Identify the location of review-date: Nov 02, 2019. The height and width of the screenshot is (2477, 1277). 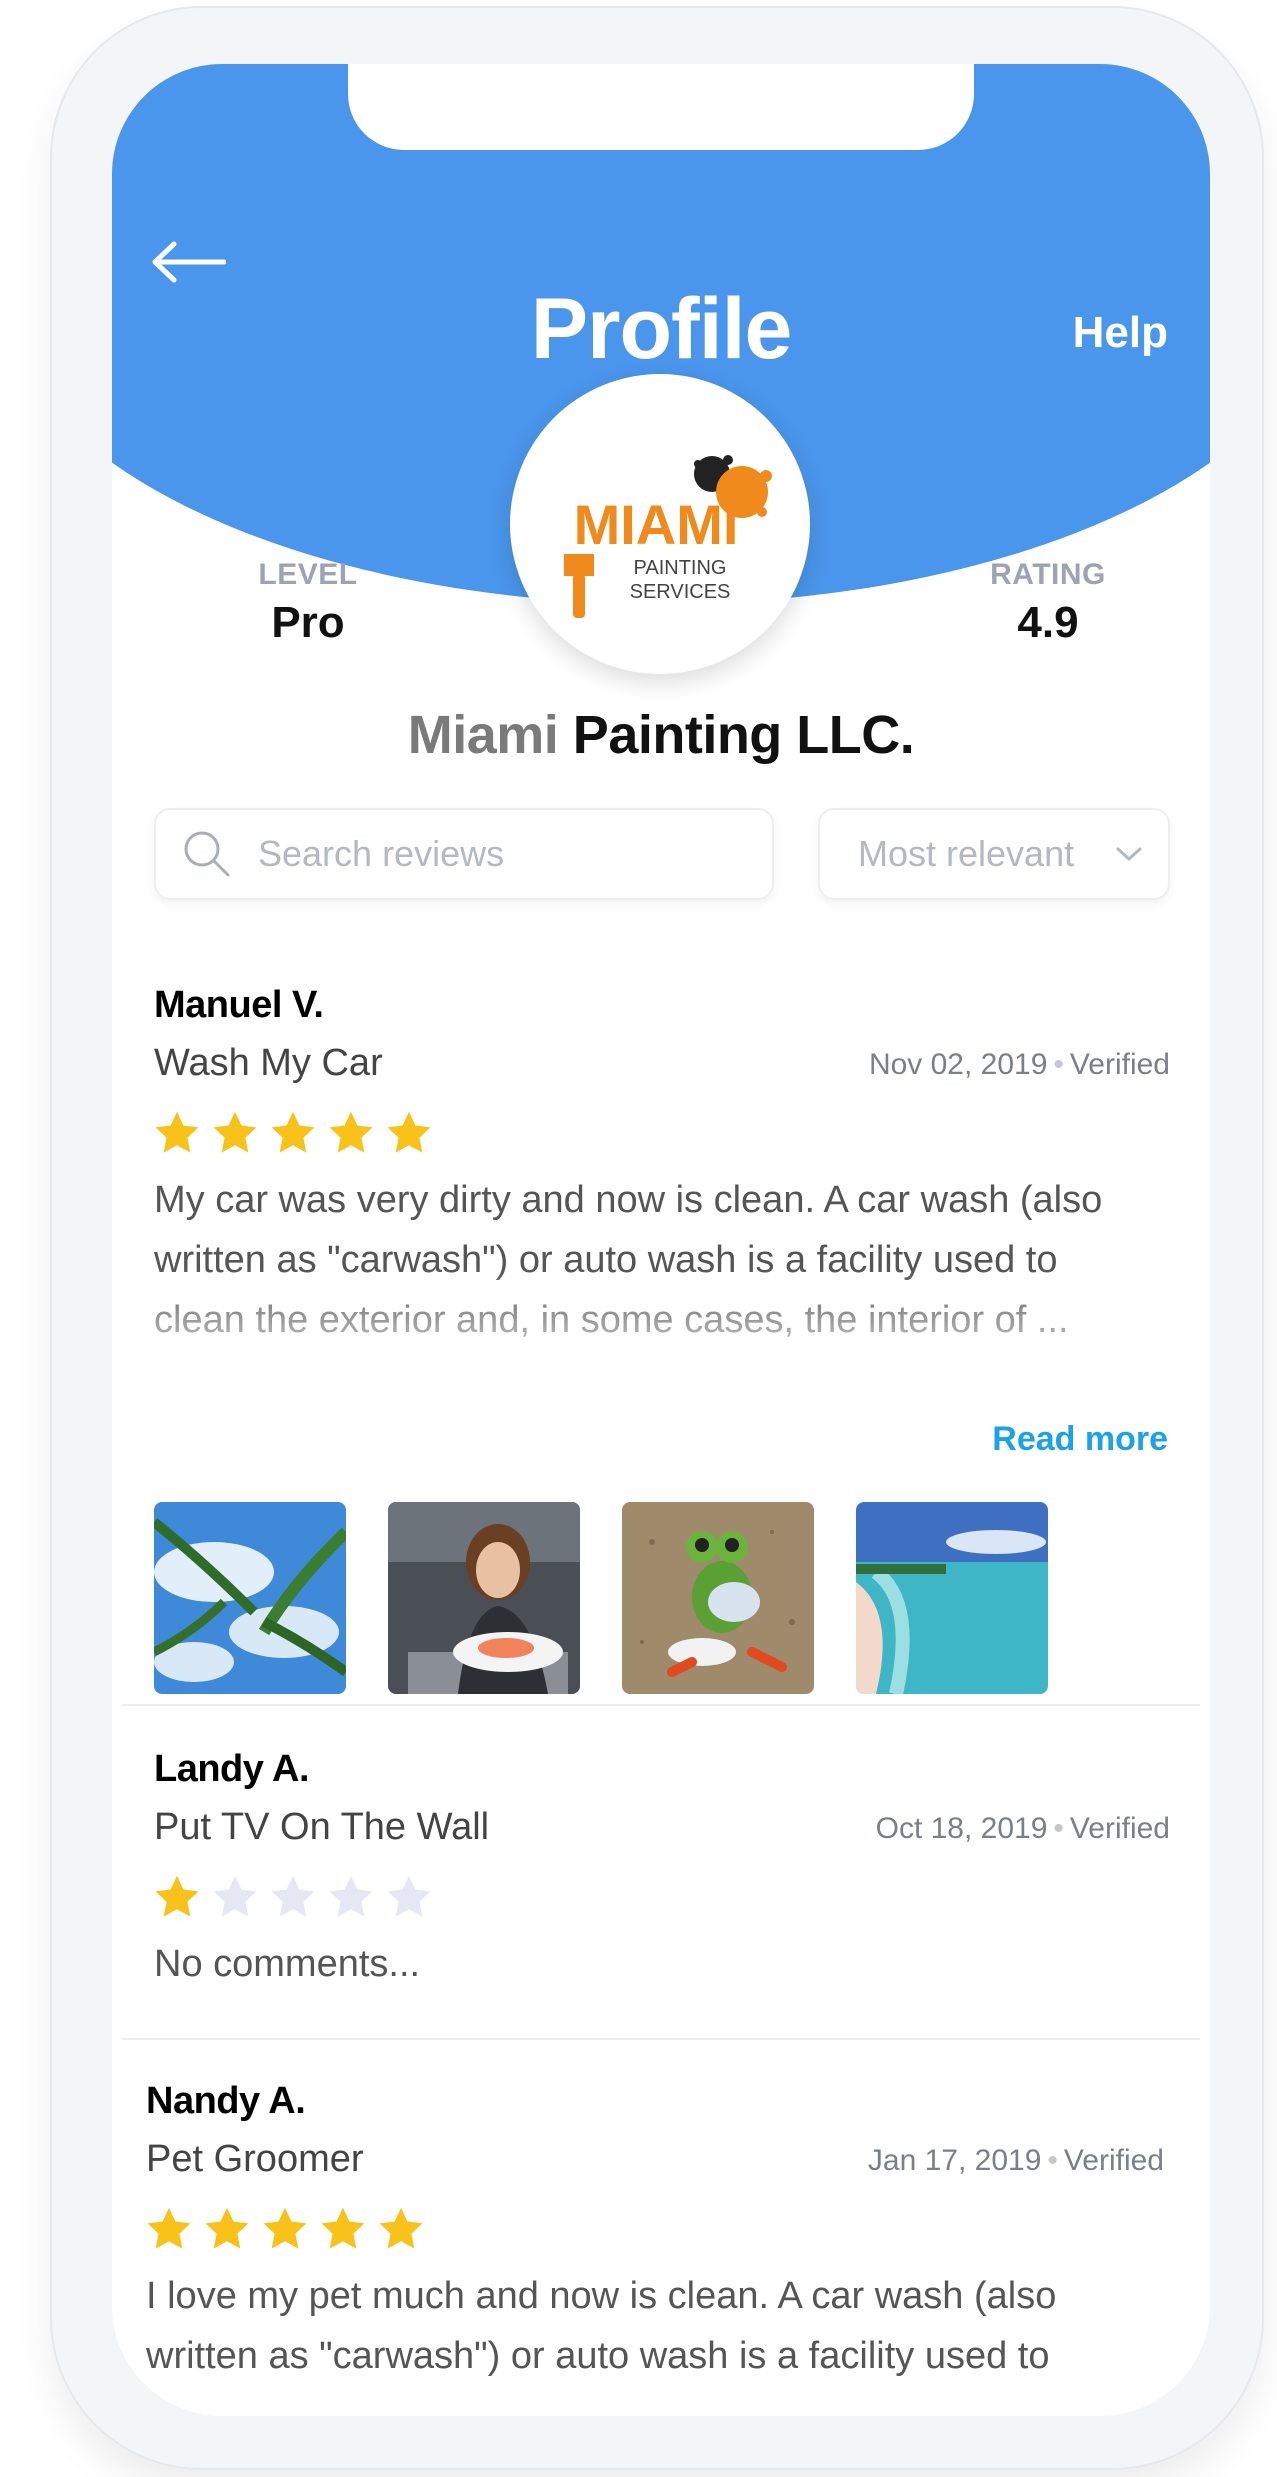
(958, 1064).